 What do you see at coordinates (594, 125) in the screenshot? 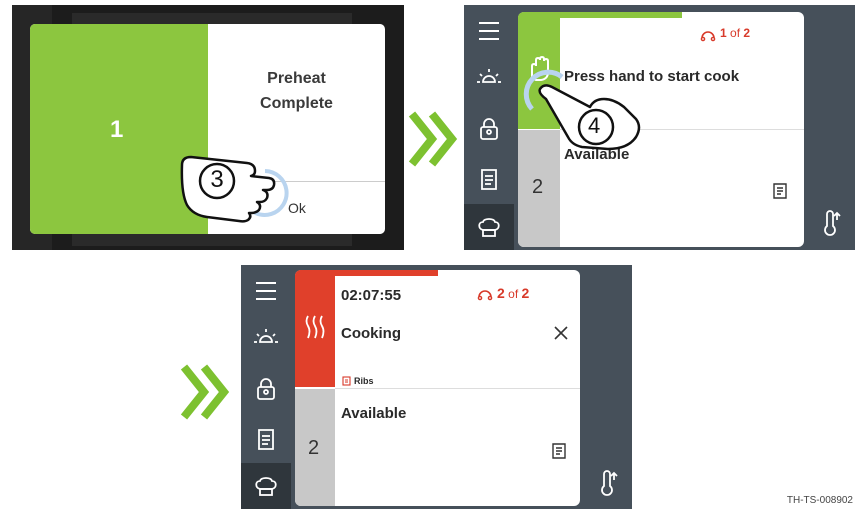
I see `step-badge: 4` at bounding box center [594, 125].